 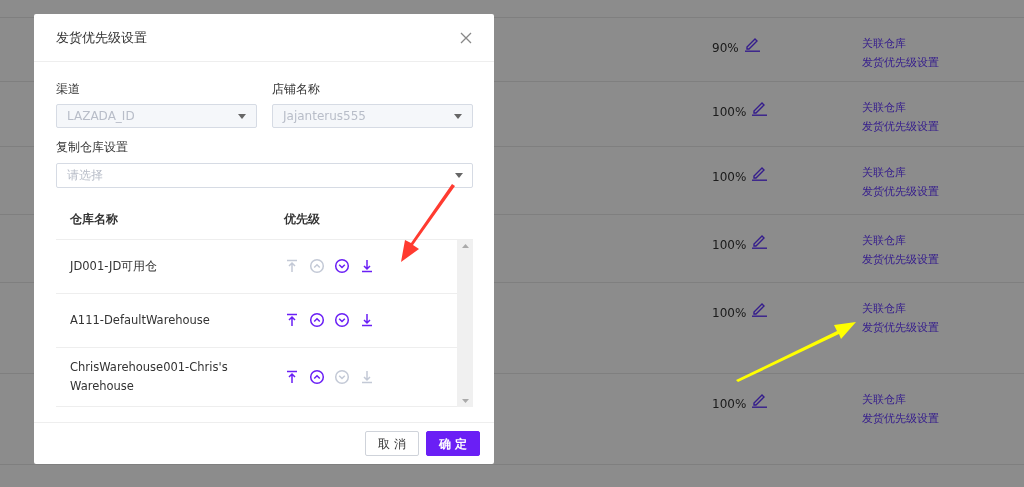 What do you see at coordinates (465, 400) in the screenshot?
I see `scroll-down-icon` at bounding box center [465, 400].